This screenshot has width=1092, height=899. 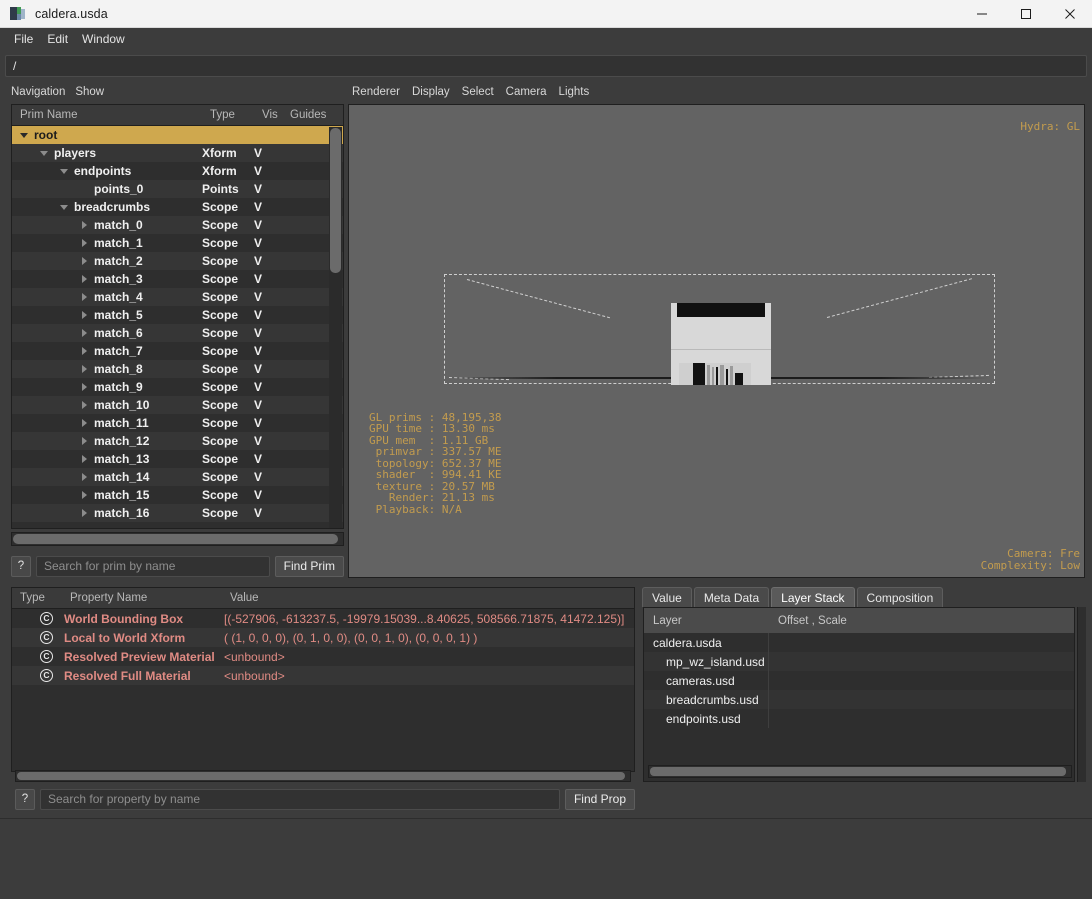 What do you see at coordinates (177, 441) in the screenshot?
I see `prim-tree-row: match_12 Scope V` at bounding box center [177, 441].